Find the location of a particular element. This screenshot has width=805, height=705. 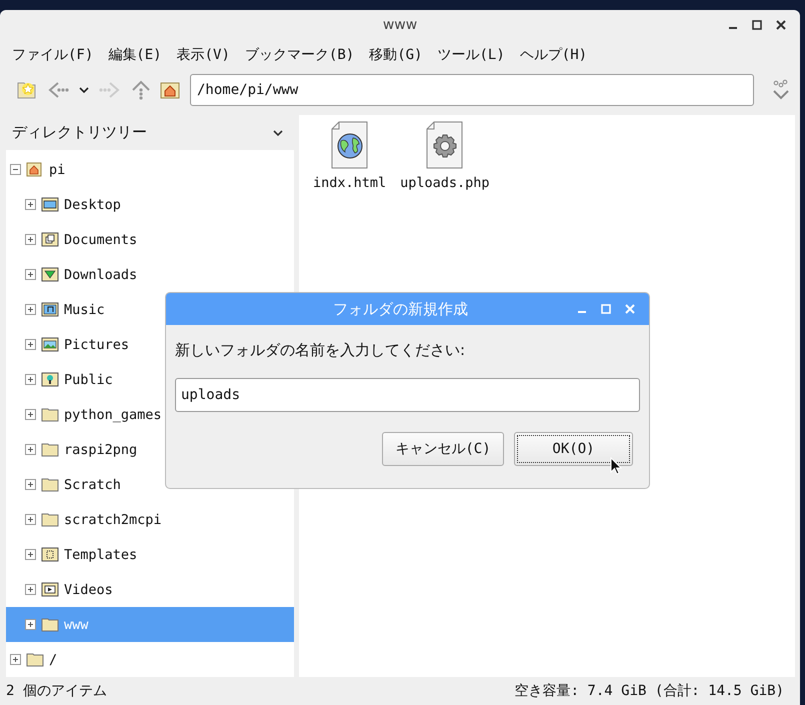

cursor-icon is located at coordinates (616, 466).